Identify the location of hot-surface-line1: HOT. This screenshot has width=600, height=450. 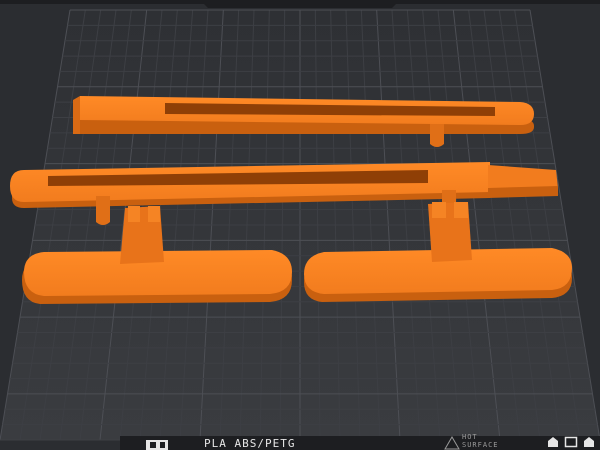
(470, 437).